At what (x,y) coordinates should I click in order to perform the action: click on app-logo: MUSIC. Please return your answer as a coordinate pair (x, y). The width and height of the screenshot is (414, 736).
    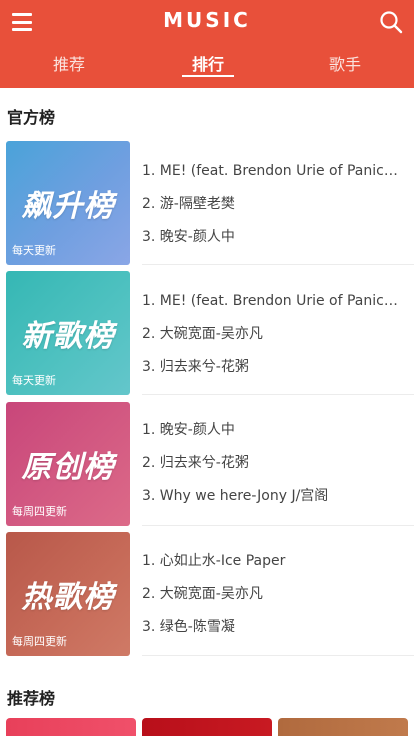
    Looking at the image, I should click on (207, 20).